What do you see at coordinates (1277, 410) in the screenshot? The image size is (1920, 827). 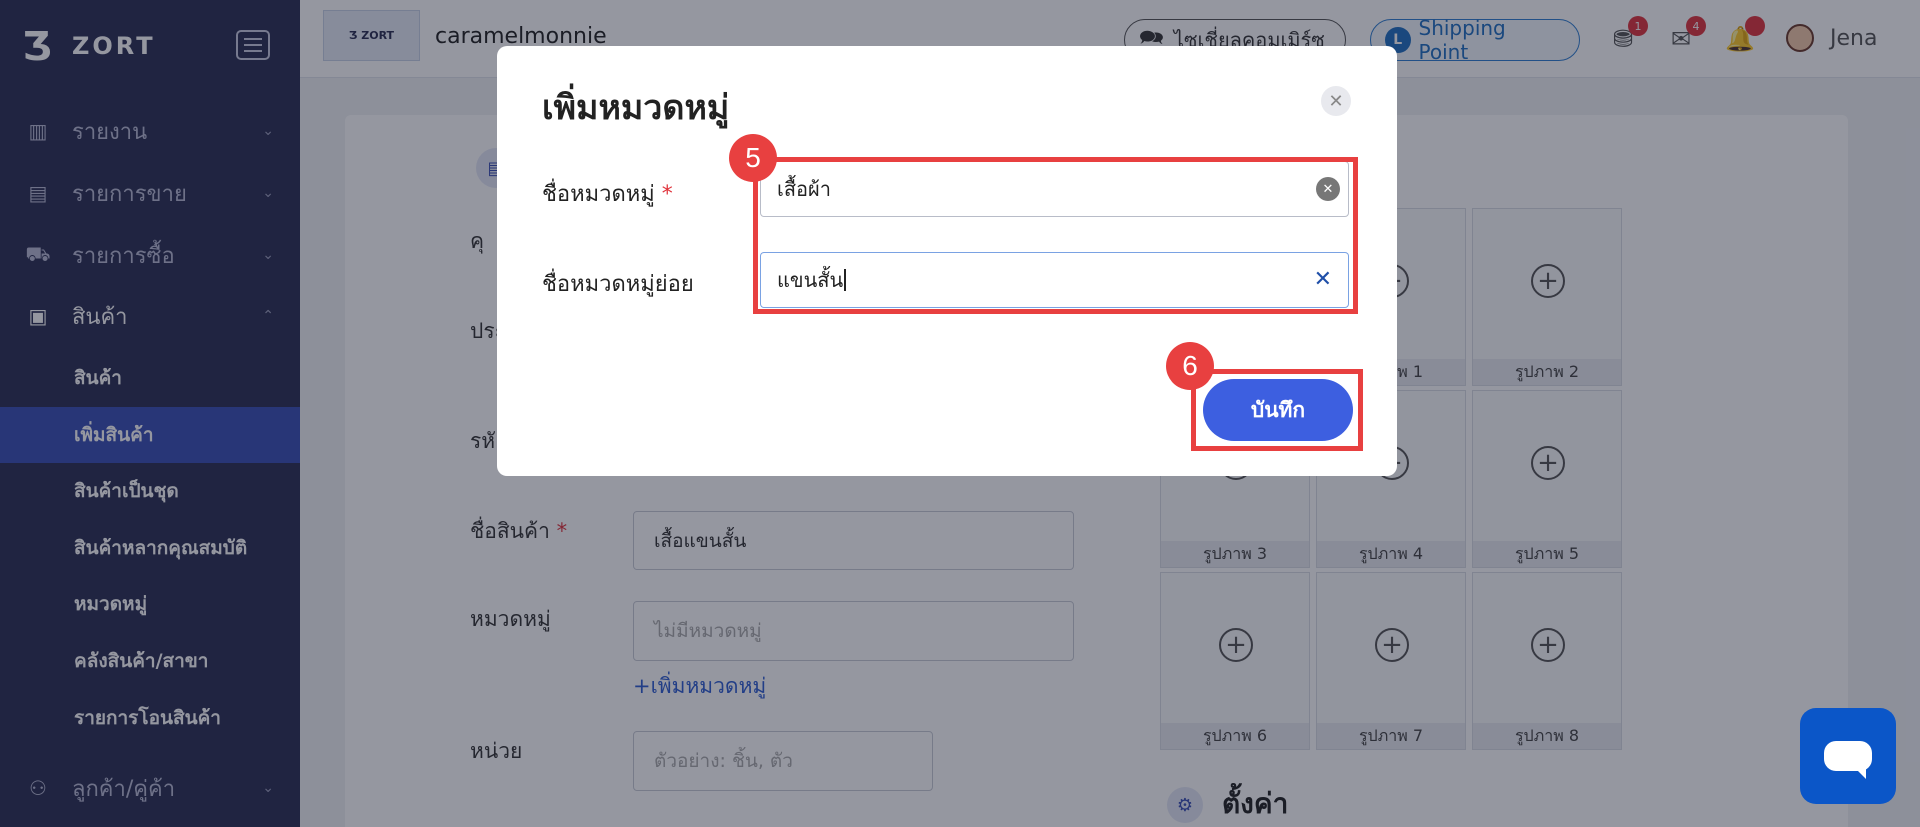 I see `annotation-highlight-save` at bounding box center [1277, 410].